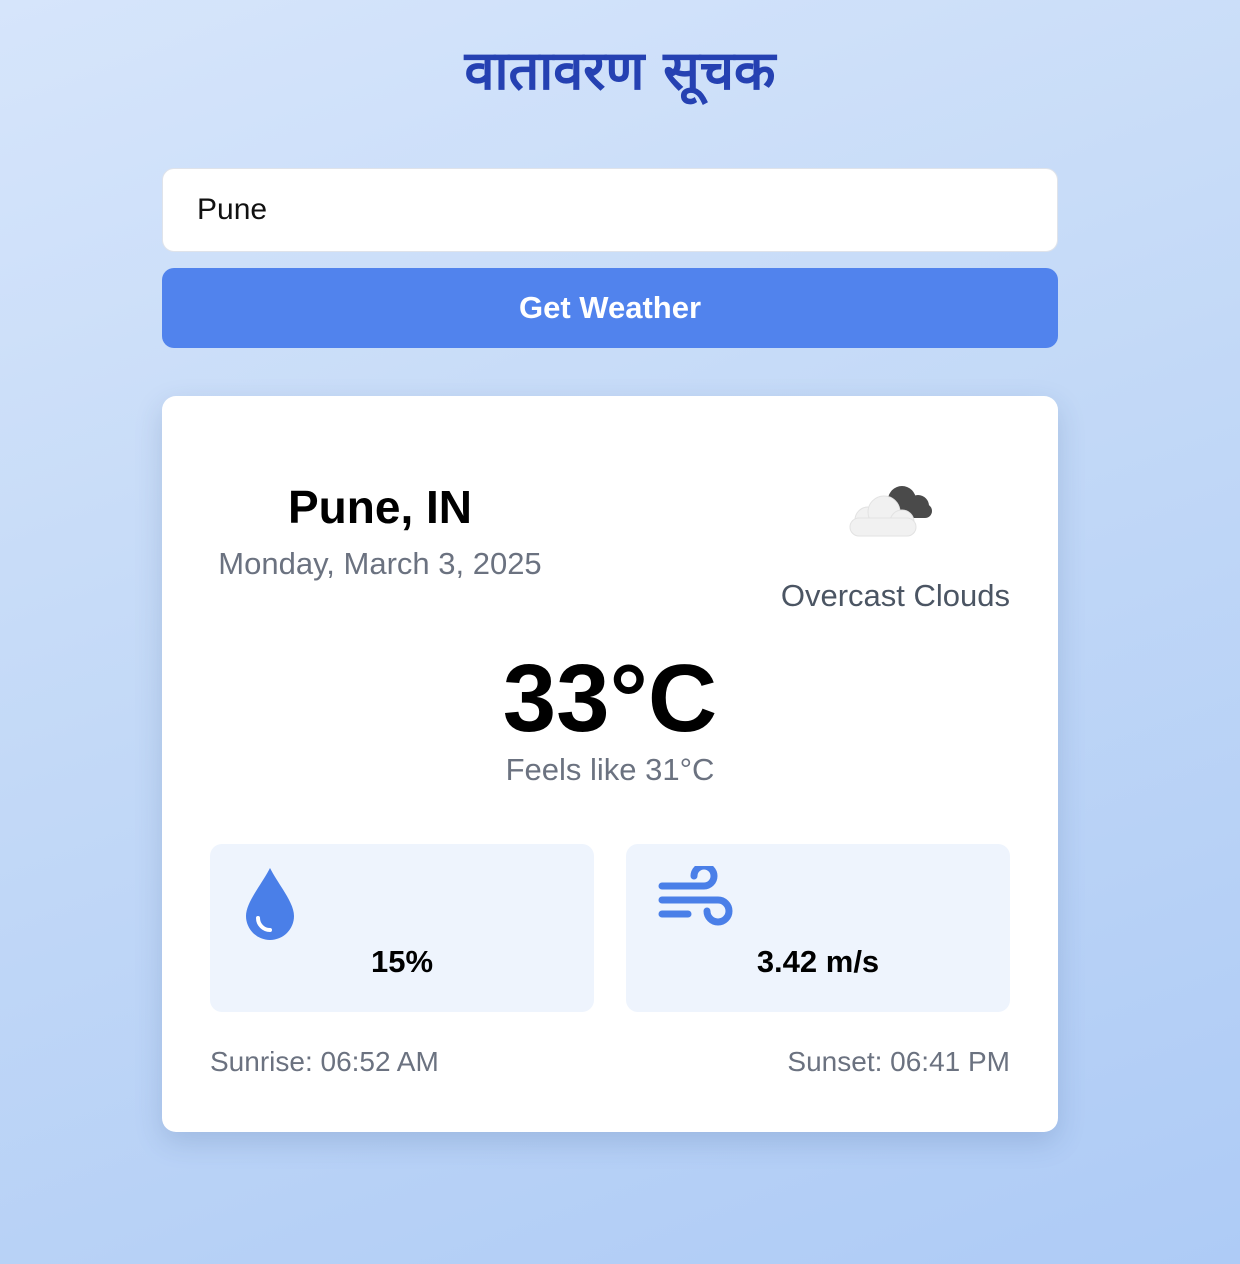  Describe the element at coordinates (620, 70) in the screenshot. I see `app-title: वातावरण सूचक` at that location.